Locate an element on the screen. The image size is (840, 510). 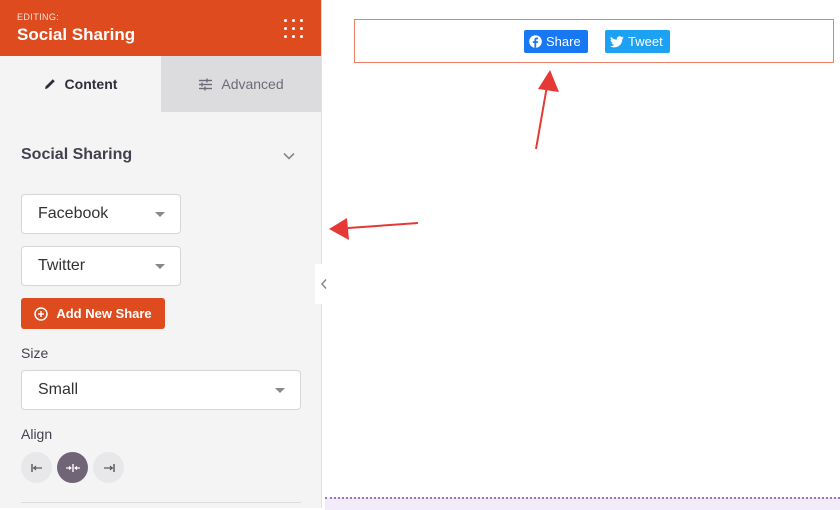
tab-content-label: Content is located at coordinates (91, 84).